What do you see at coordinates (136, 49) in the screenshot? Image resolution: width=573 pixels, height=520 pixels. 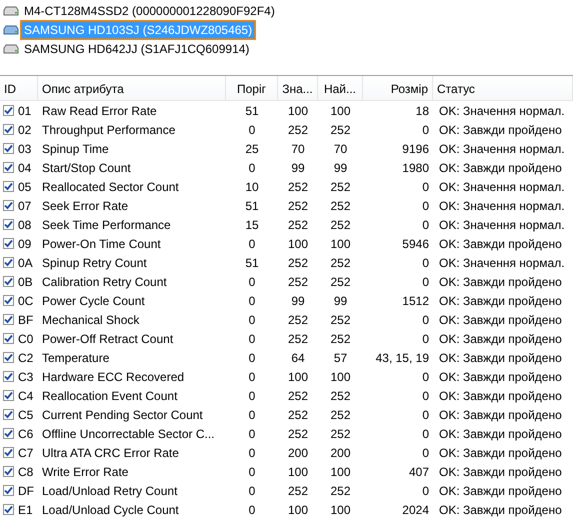 I see `drive-item: SAMSUNG HD642JJ (S1AFJ1CQ609914)` at bounding box center [136, 49].